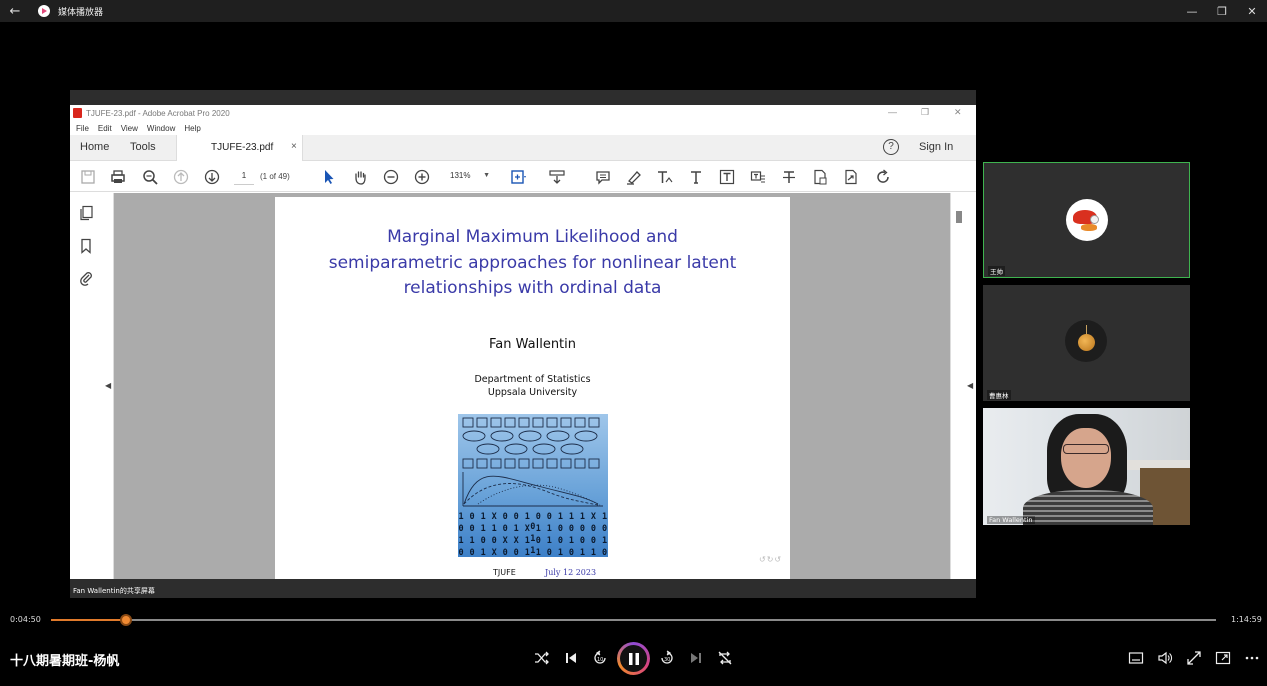 The image size is (1267, 686). I want to click on zoom-out-icon, so click(391, 177).